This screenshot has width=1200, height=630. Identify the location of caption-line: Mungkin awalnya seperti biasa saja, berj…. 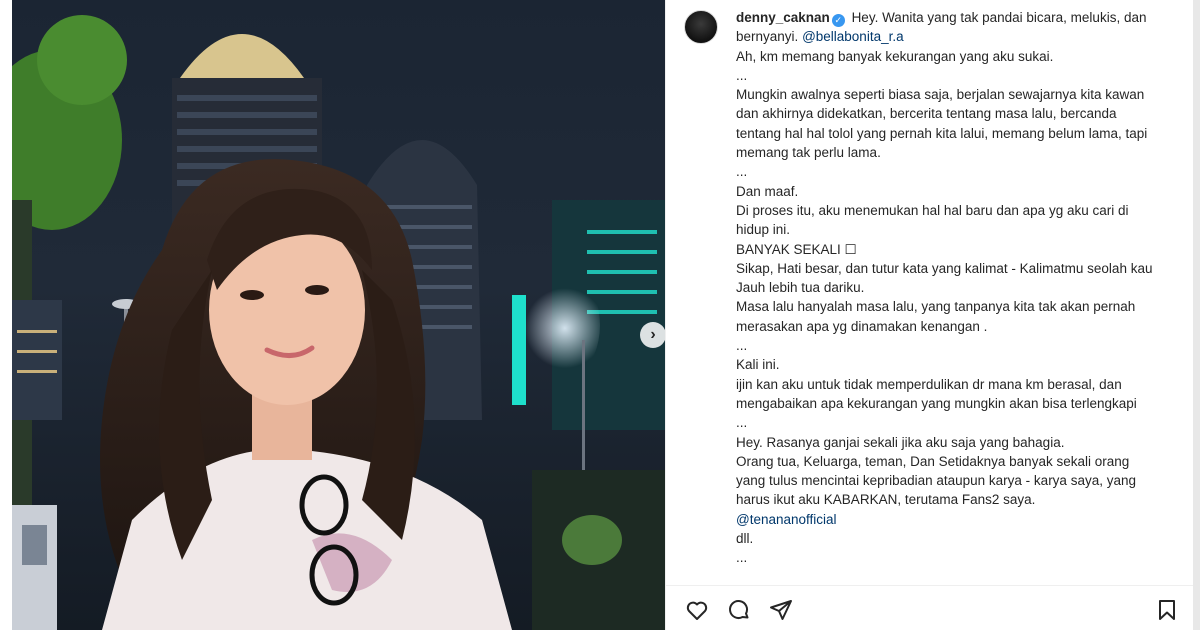
(942, 124).